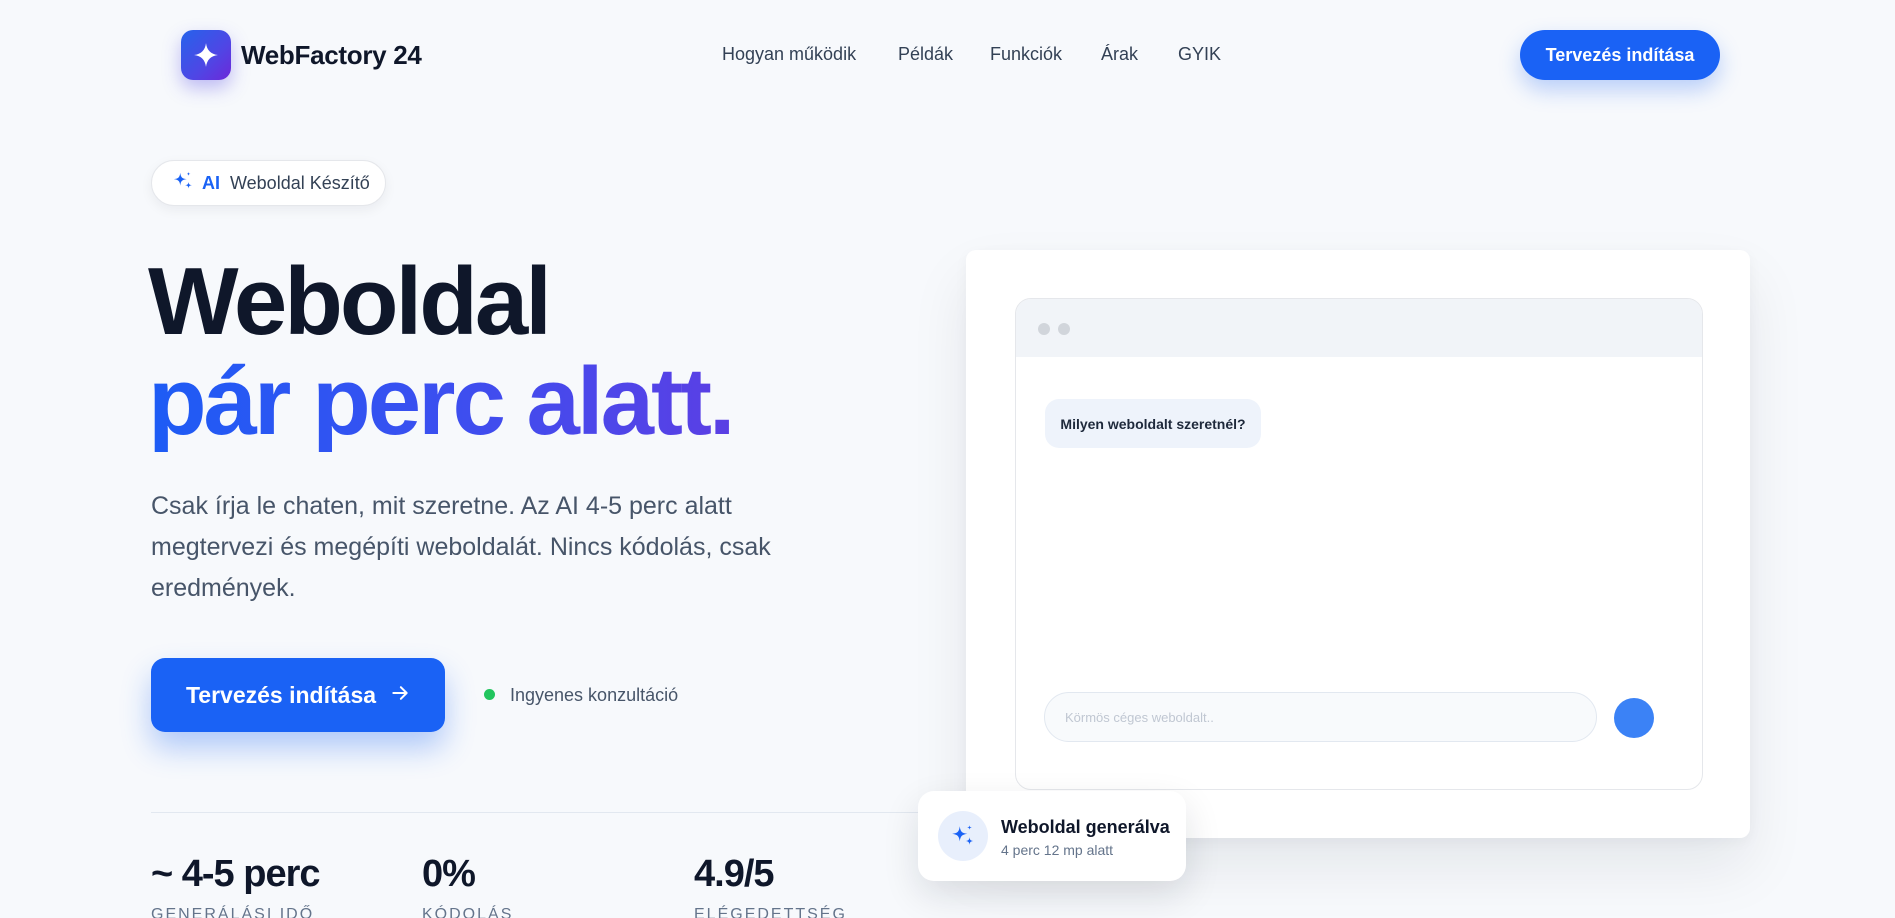 The image size is (1895, 918). I want to click on stat-value-generation-time: ~ 4-5 perc, so click(235, 874).